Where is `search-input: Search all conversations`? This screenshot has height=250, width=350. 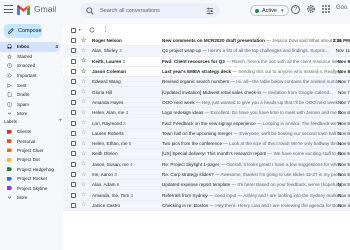 search-input: Search all conversations is located at coordinates (153, 11).